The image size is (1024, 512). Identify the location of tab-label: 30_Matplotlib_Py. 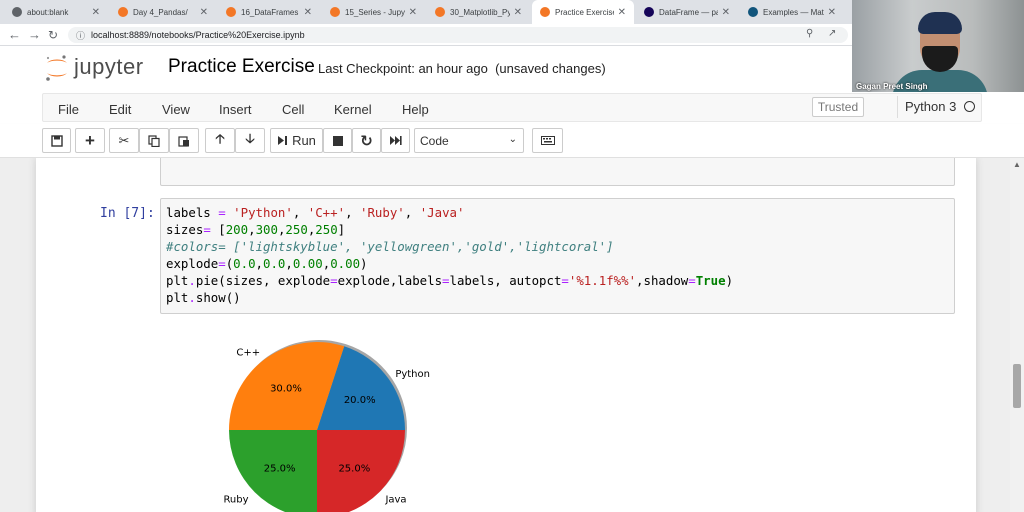
(480, 12).